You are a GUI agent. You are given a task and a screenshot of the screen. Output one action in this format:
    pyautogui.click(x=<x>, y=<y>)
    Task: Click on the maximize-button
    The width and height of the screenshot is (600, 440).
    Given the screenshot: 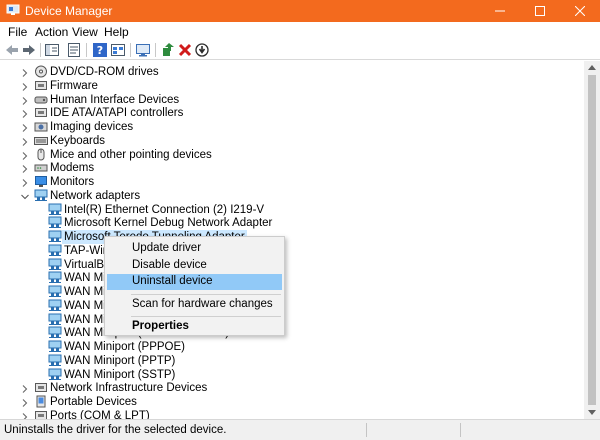 What is the action you would take?
    pyautogui.click(x=540, y=11)
    